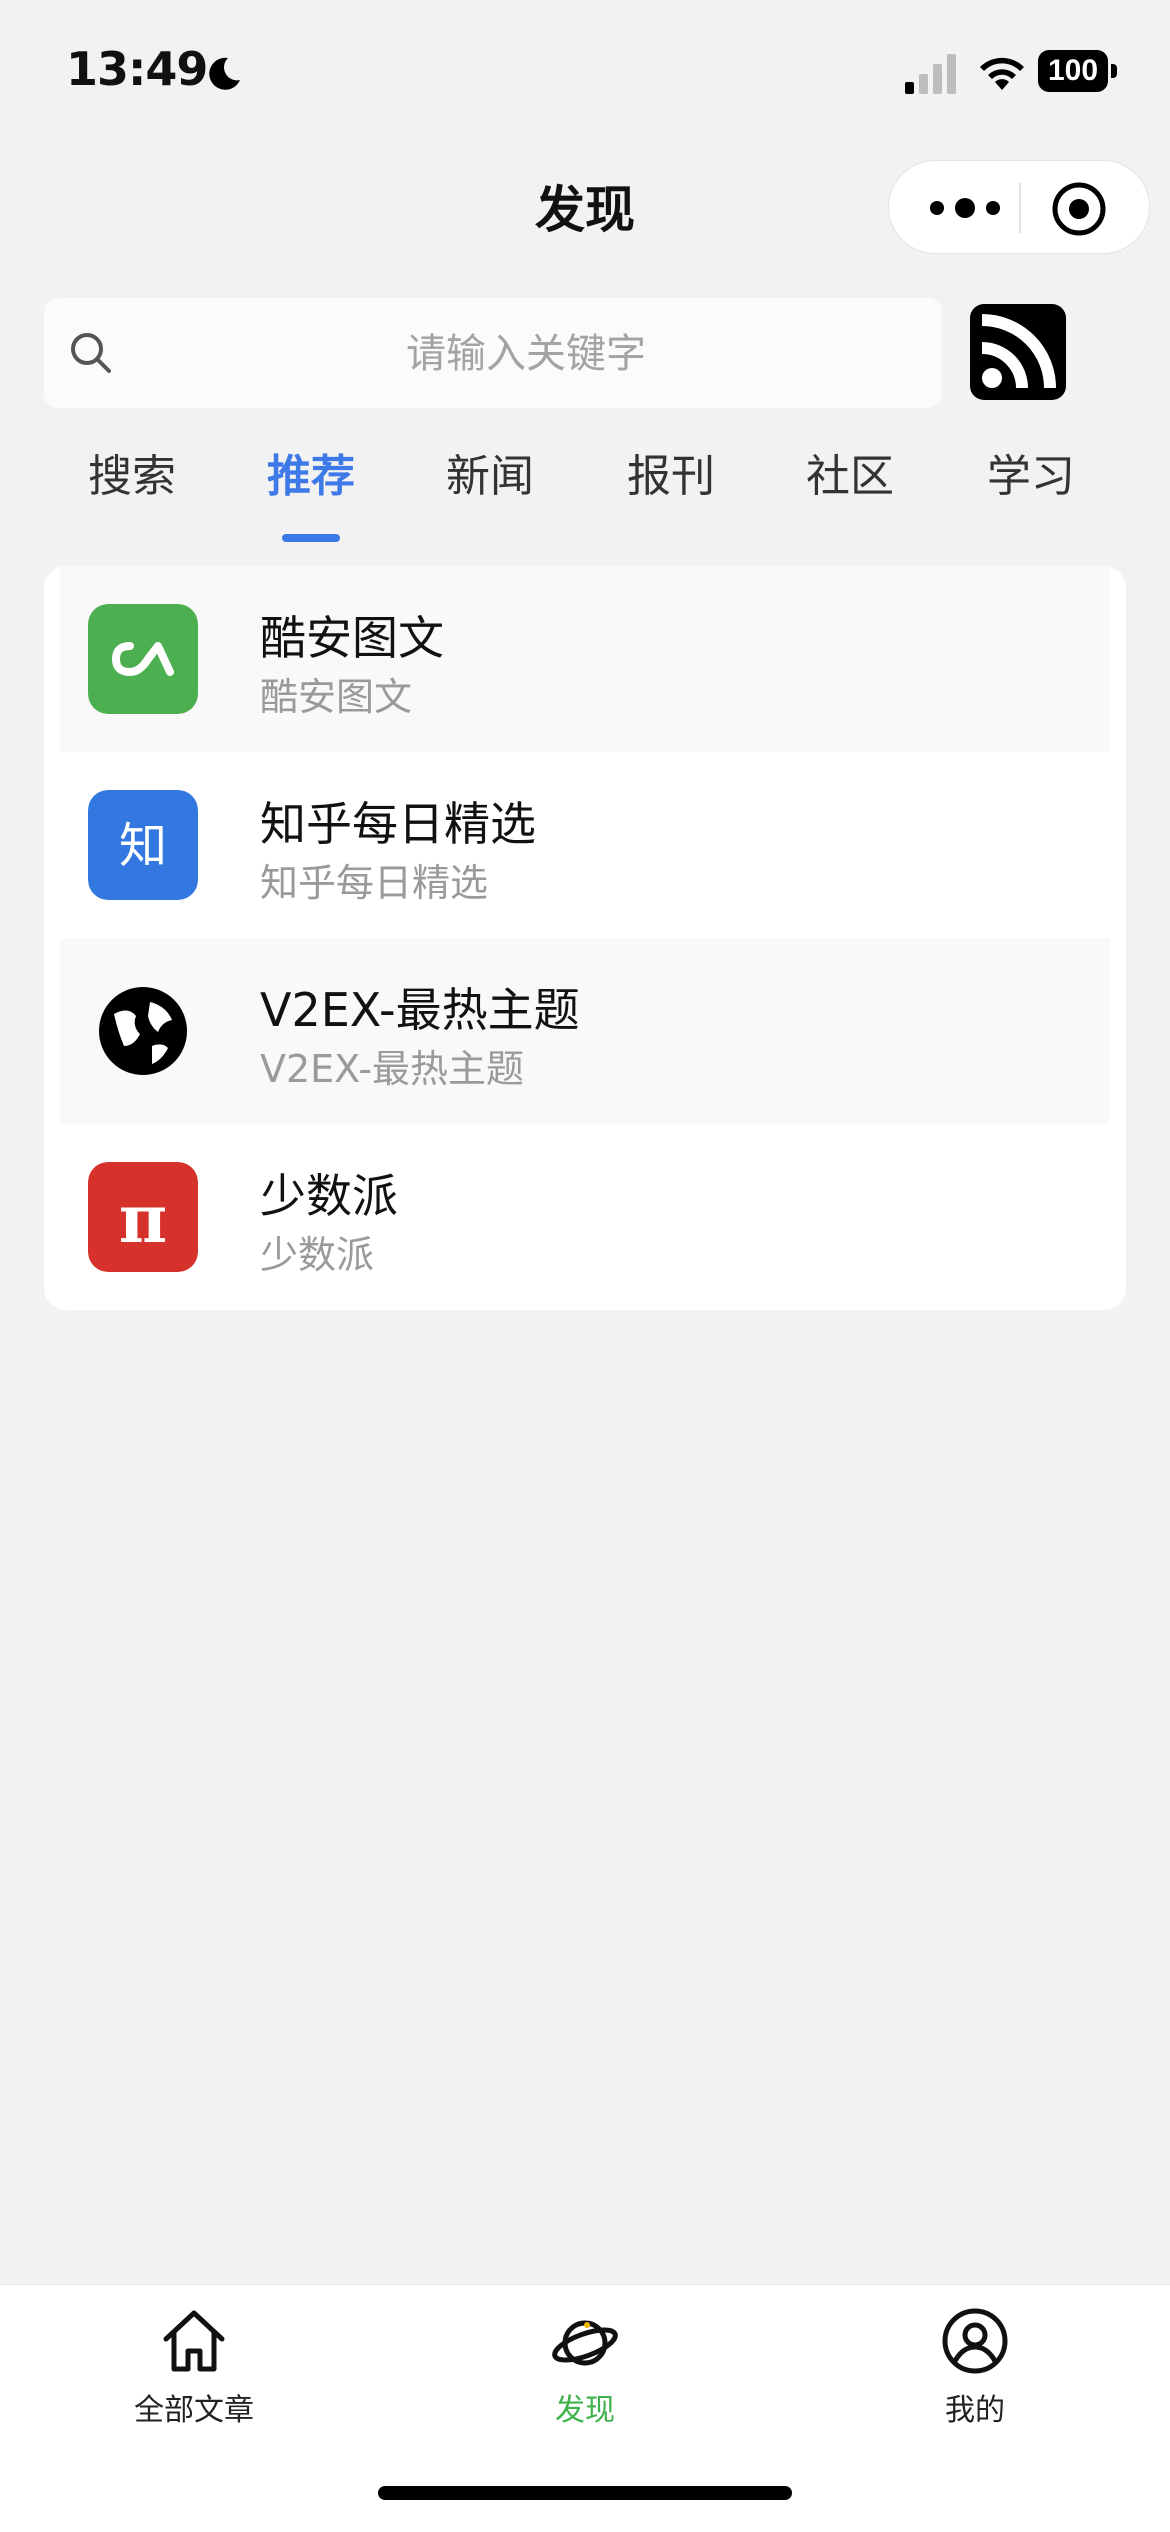 The width and height of the screenshot is (1170, 2532). Describe the element at coordinates (1002, 73) in the screenshot. I see `wifi-icon` at that location.